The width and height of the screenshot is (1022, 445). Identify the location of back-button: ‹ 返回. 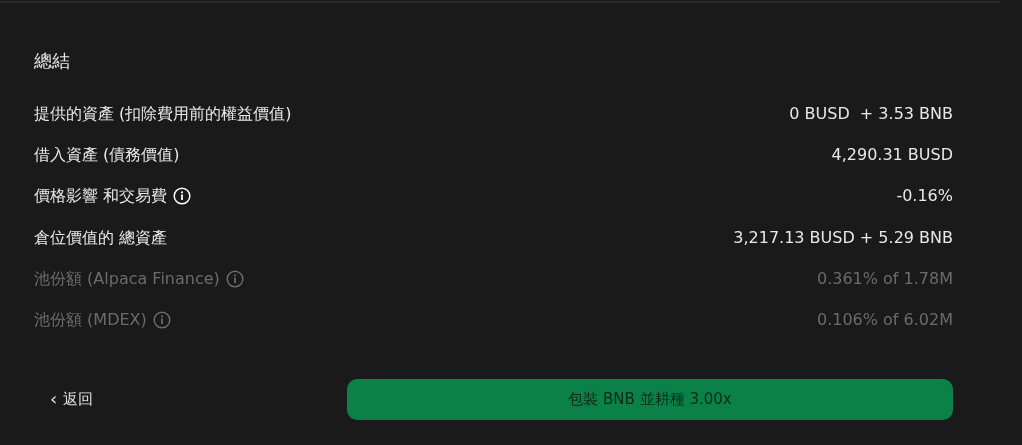
(198, 399).